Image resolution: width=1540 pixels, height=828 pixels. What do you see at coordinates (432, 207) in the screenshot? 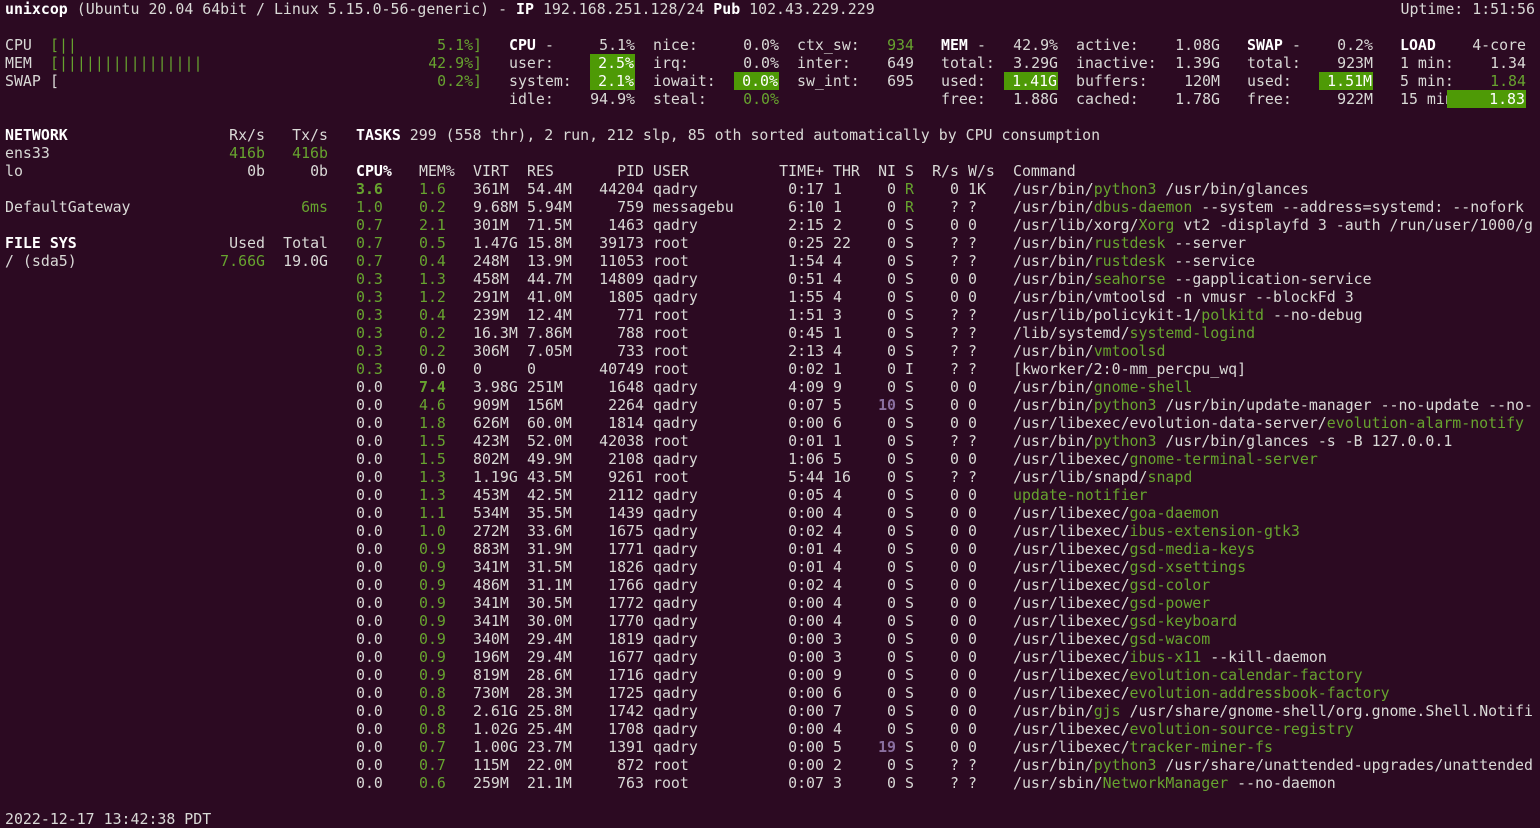
I see `process-mem: 0.2` at bounding box center [432, 207].